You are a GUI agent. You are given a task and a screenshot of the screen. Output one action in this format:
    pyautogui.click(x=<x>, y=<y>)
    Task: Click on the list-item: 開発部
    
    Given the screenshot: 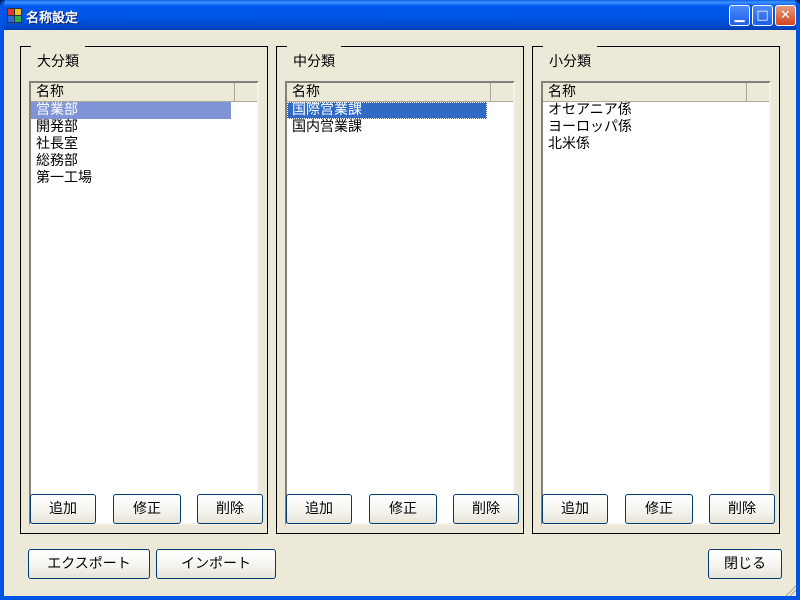 What is the action you would take?
    pyautogui.click(x=131, y=127)
    